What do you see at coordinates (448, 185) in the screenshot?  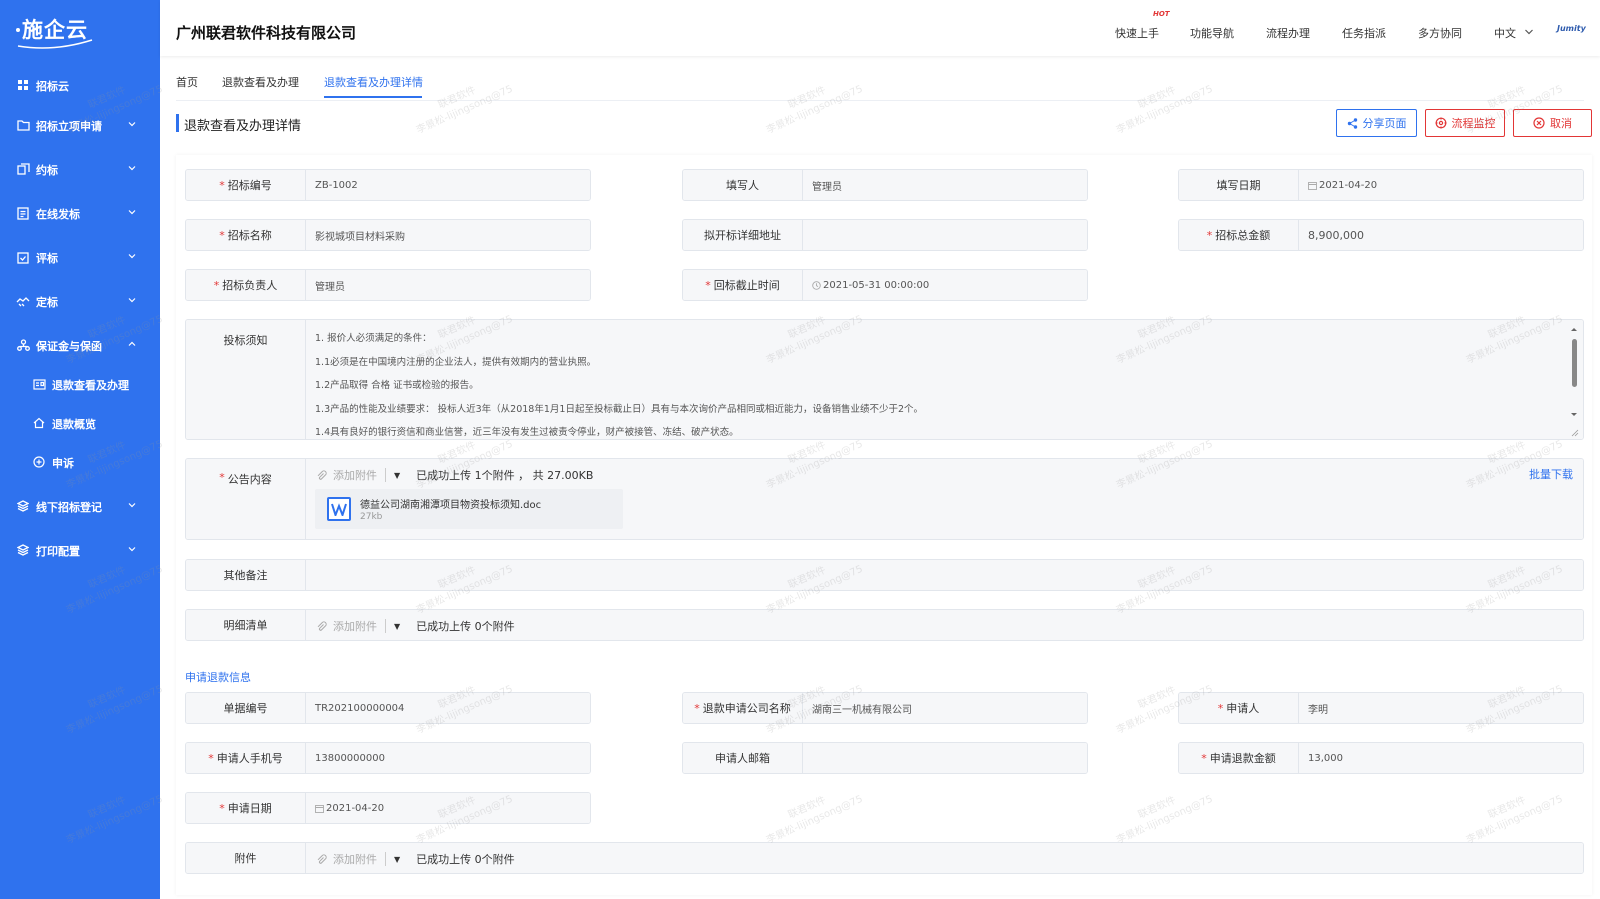 I see `bid-no-value: ZB-1002` at bounding box center [448, 185].